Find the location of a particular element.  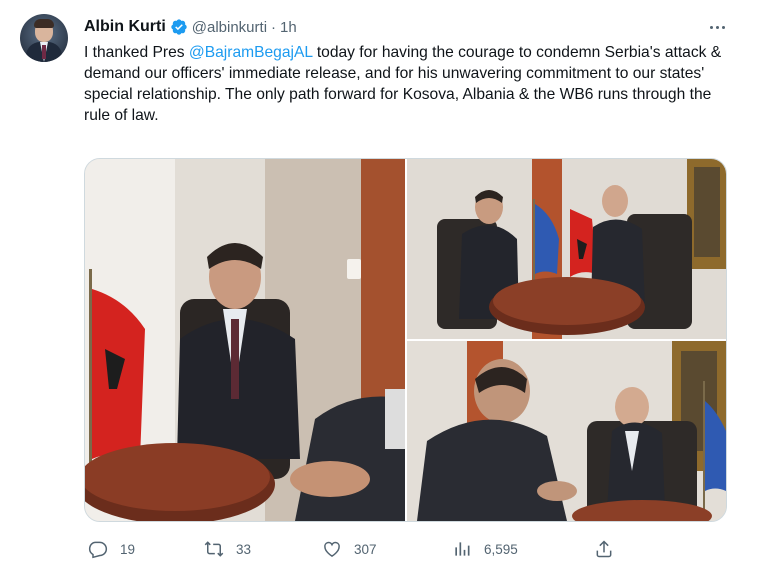

more-icon is located at coordinates (717, 27).